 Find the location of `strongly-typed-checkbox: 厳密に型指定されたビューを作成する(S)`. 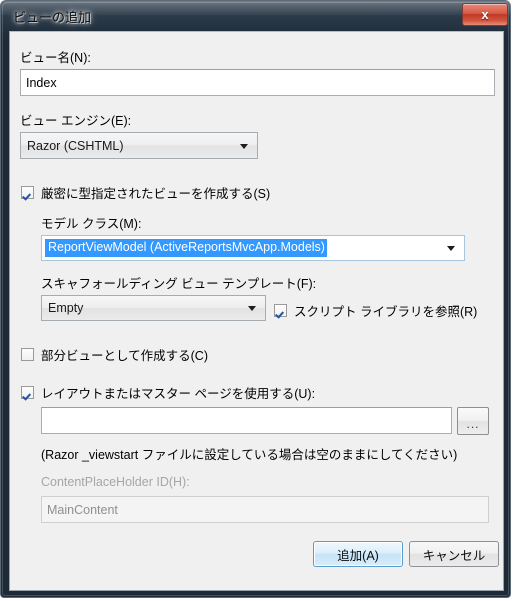

strongly-typed-checkbox: 厳密に型指定されたビューを作成する(S) is located at coordinates (145, 192).